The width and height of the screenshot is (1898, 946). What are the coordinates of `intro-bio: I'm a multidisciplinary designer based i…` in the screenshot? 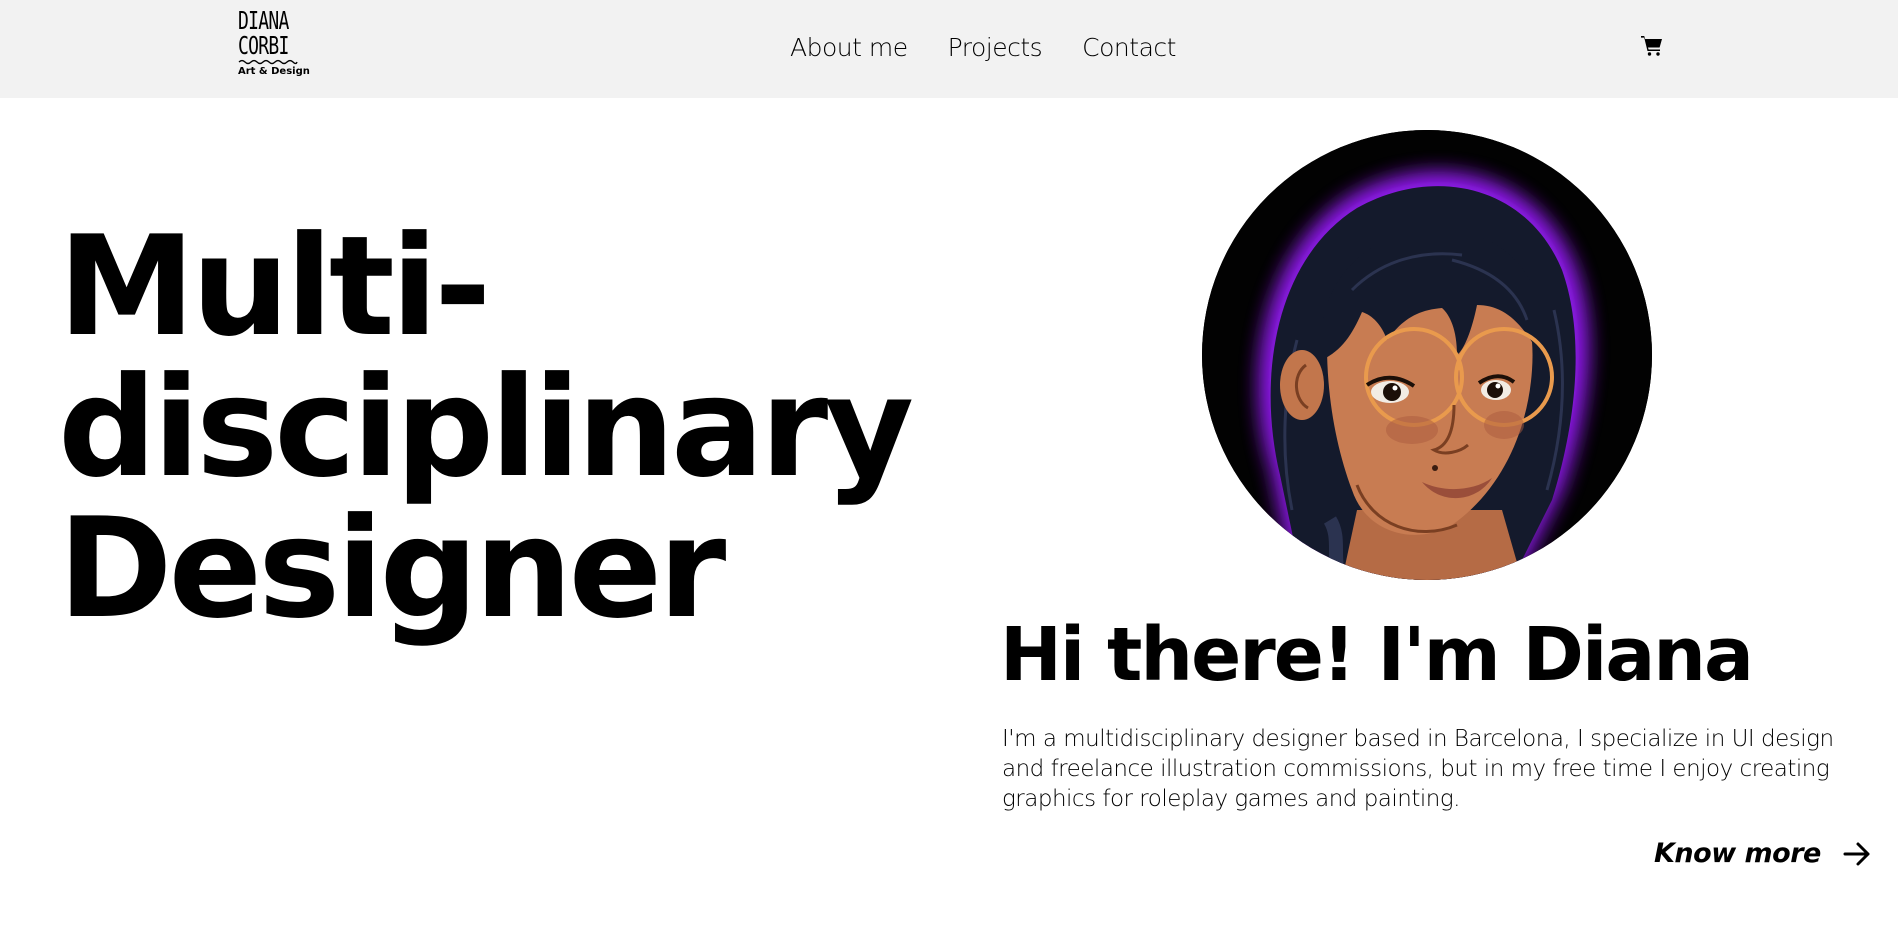 It's located at (1418, 769).